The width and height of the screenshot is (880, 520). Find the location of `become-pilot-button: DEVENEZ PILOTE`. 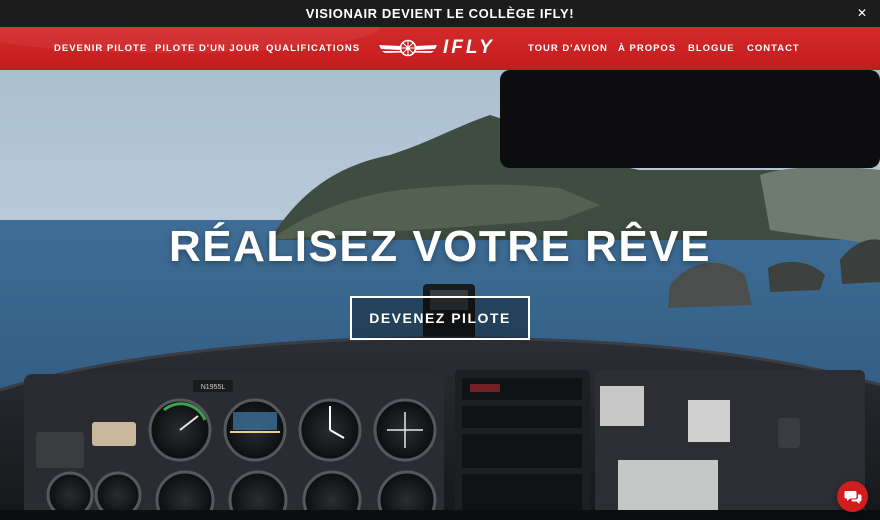

become-pilot-button: DEVENEZ PILOTE is located at coordinates (440, 318).